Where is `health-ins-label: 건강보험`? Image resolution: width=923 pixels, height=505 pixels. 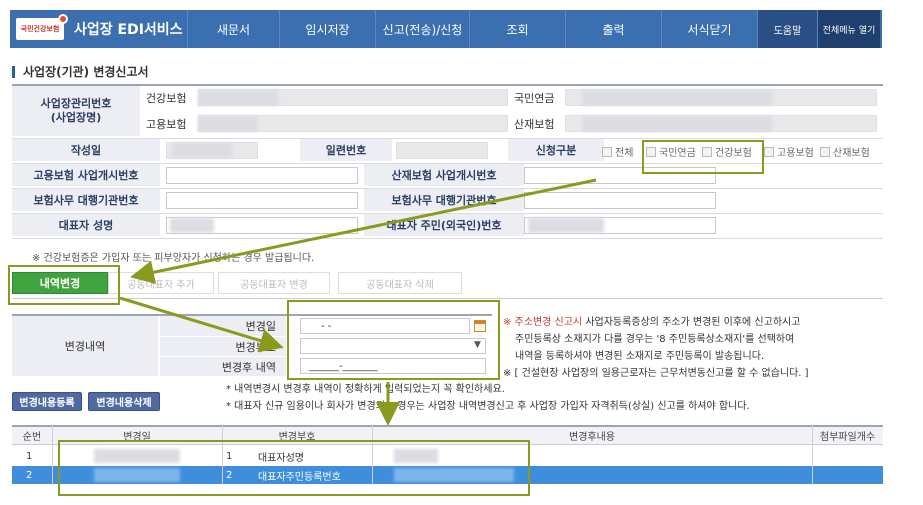
health-ins-label: 건강보험 is located at coordinates (166, 98).